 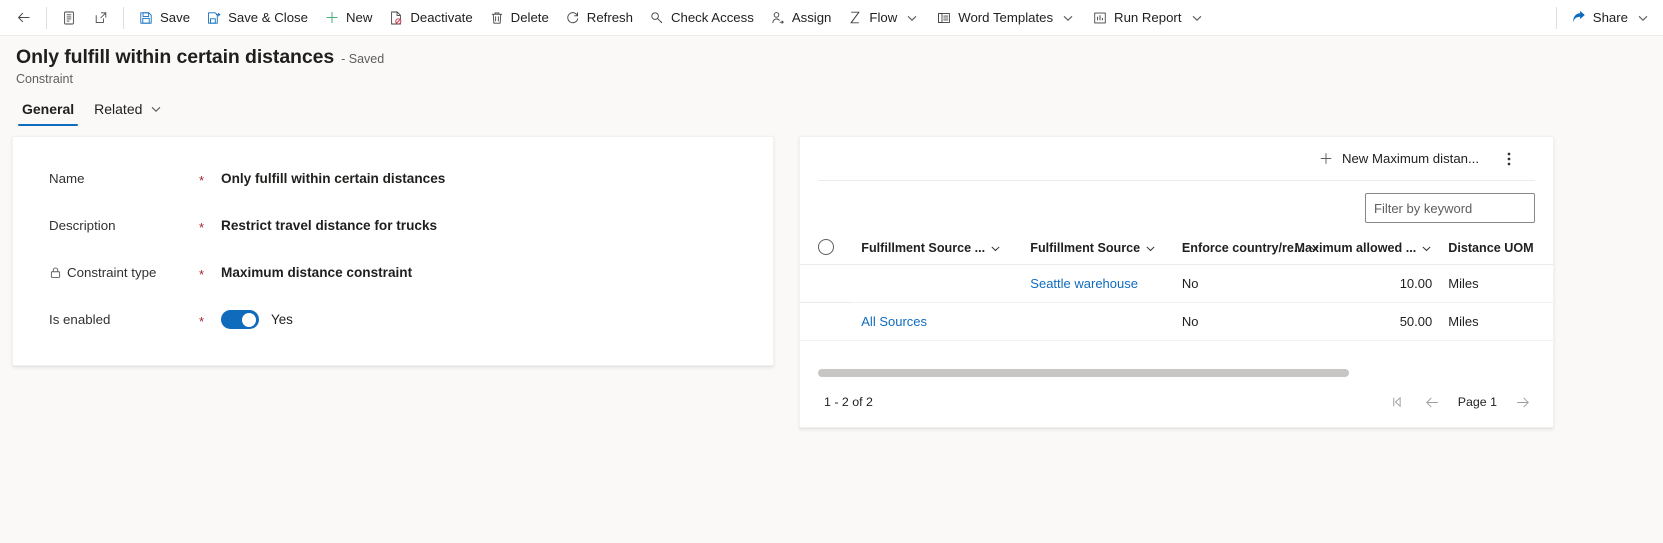 I want to click on cell-fulfillment-source: Seattle warehouse, so click(x=1098, y=283).